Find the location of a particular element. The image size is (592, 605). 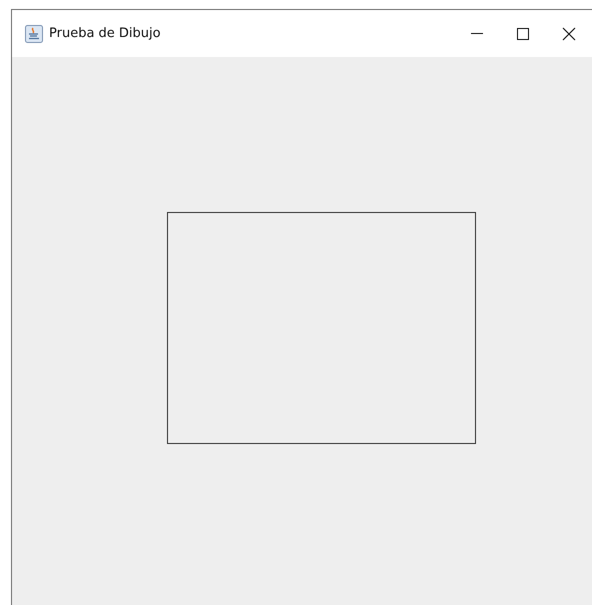

maximize-icon is located at coordinates (523, 34).